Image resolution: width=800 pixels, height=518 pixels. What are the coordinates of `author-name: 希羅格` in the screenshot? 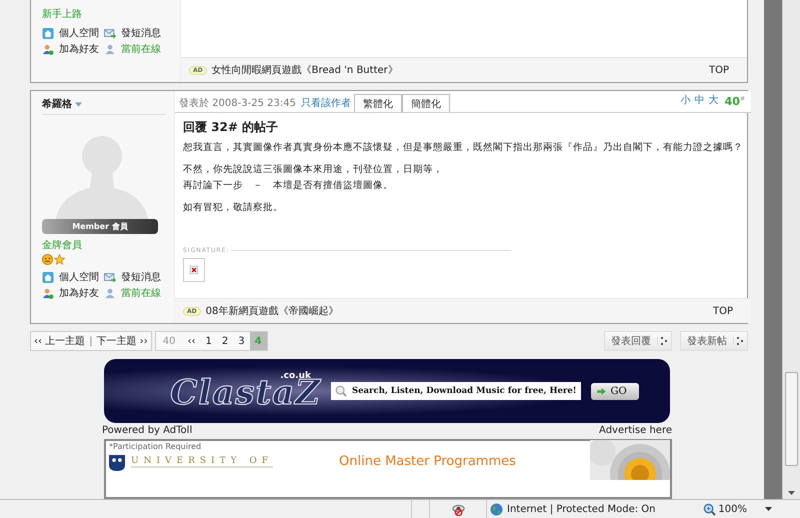 It's located at (104, 103).